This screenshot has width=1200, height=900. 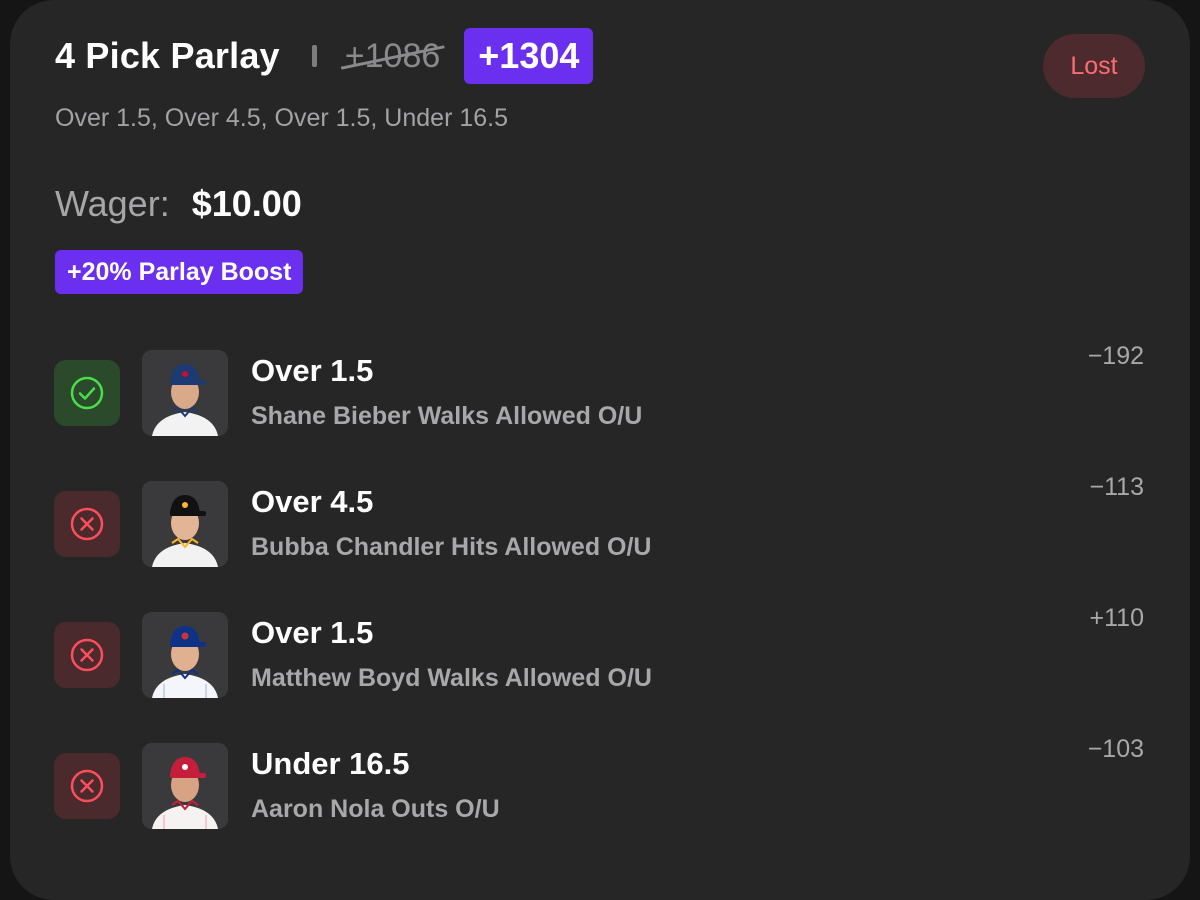 I want to click on pick-odds: +110, so click(x=1116, y=618).